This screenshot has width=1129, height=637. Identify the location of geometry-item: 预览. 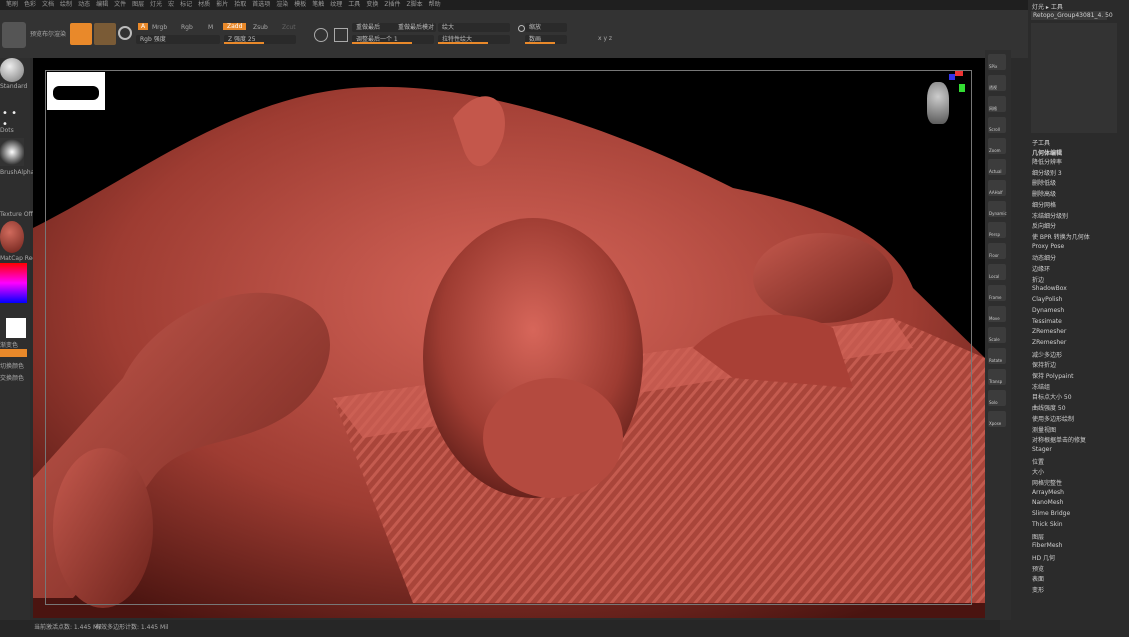
(1038, 568).